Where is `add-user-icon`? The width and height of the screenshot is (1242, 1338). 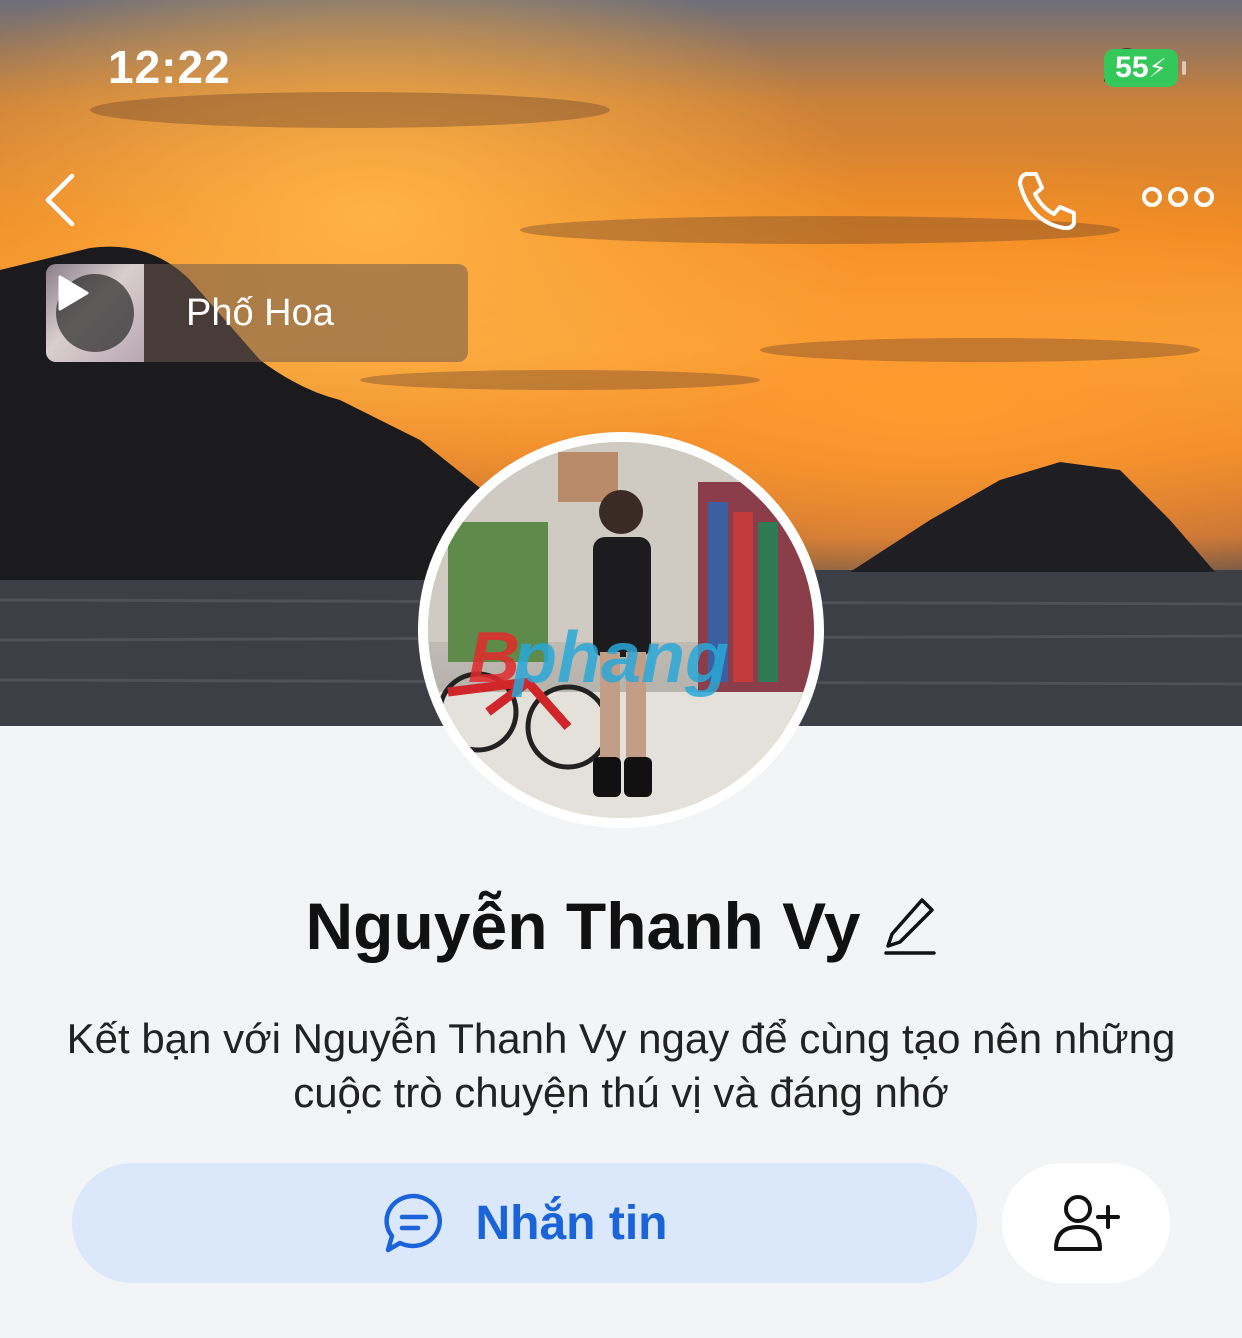
add-user-icon is located at coordinates (1087, 1223).